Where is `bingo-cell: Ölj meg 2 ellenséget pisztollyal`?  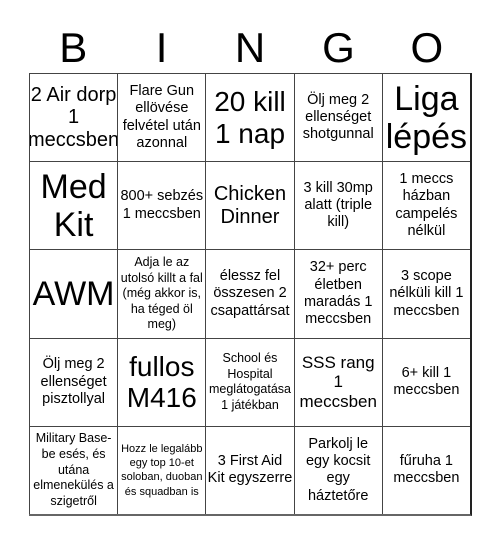 bingo-cell: Ölj meg 2 ellenséget pisztollyal is located at coordinates (73, 381).